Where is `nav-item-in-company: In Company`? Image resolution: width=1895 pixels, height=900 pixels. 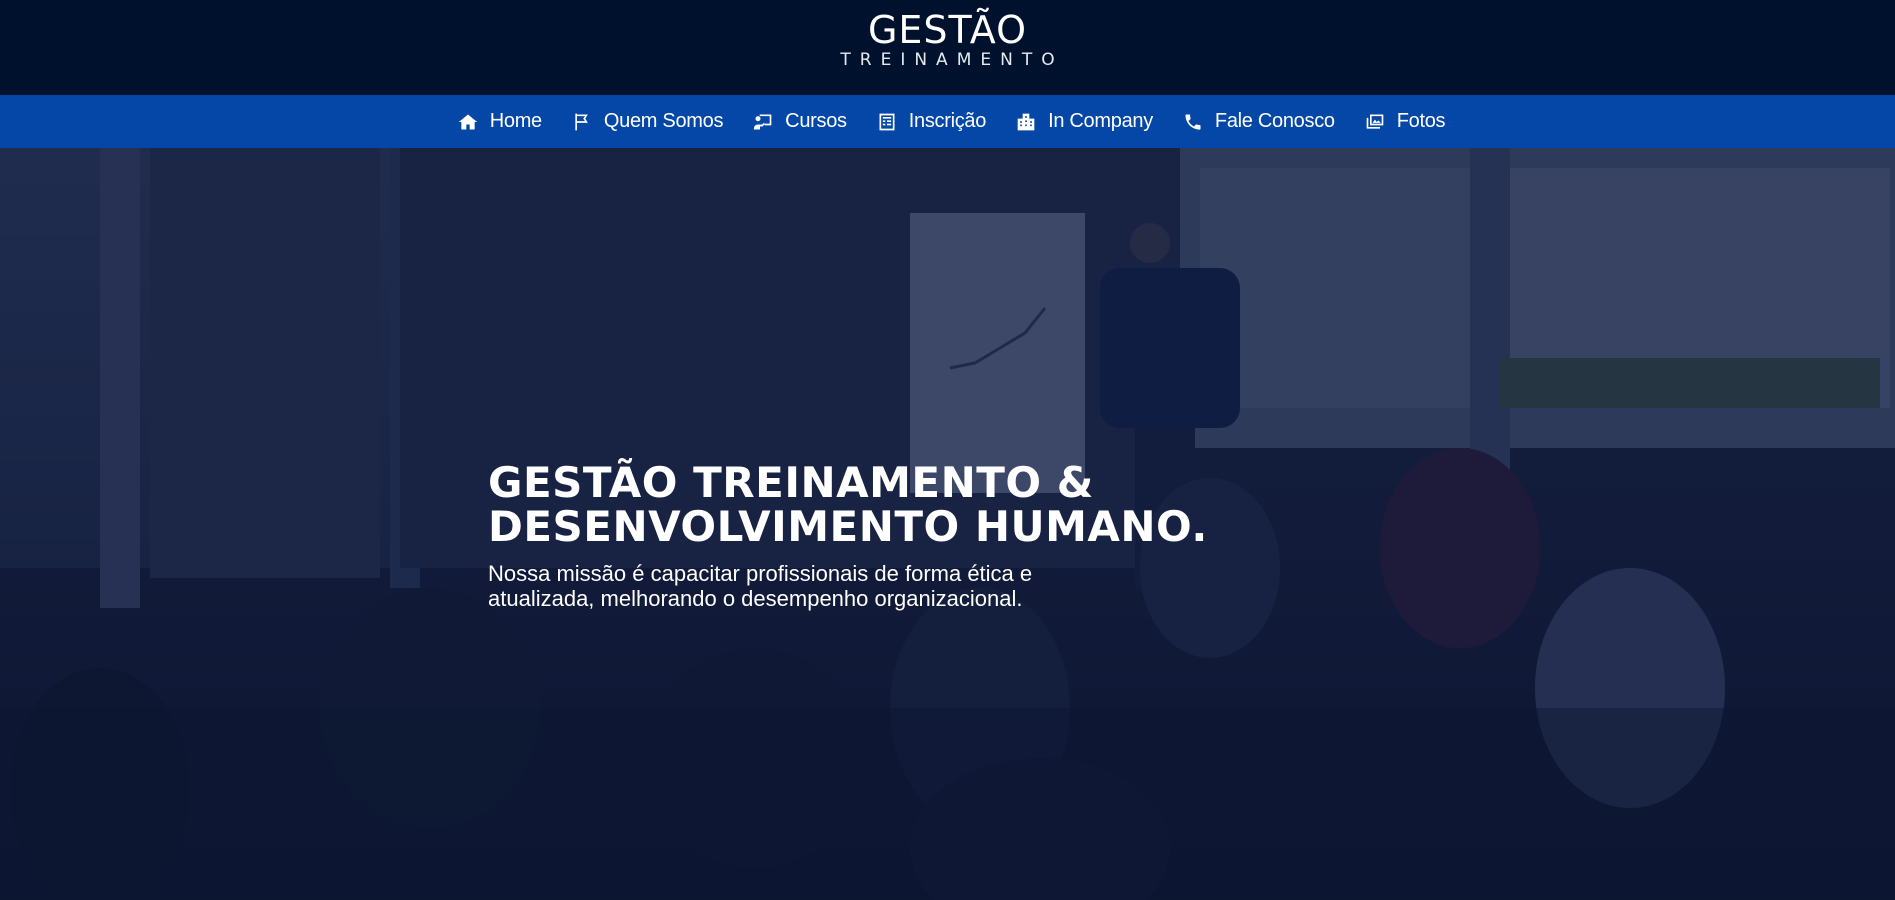 nav-item-in-company: In Company is located at coordinates (1084, 121).